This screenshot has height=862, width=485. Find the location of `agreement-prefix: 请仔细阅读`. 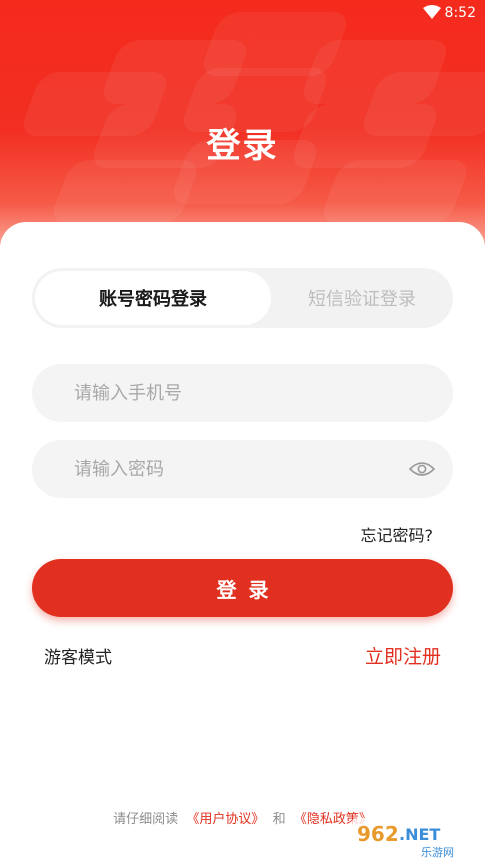

agreement-prefix: 请仔细阅读 is located at coordinates (146, 819).